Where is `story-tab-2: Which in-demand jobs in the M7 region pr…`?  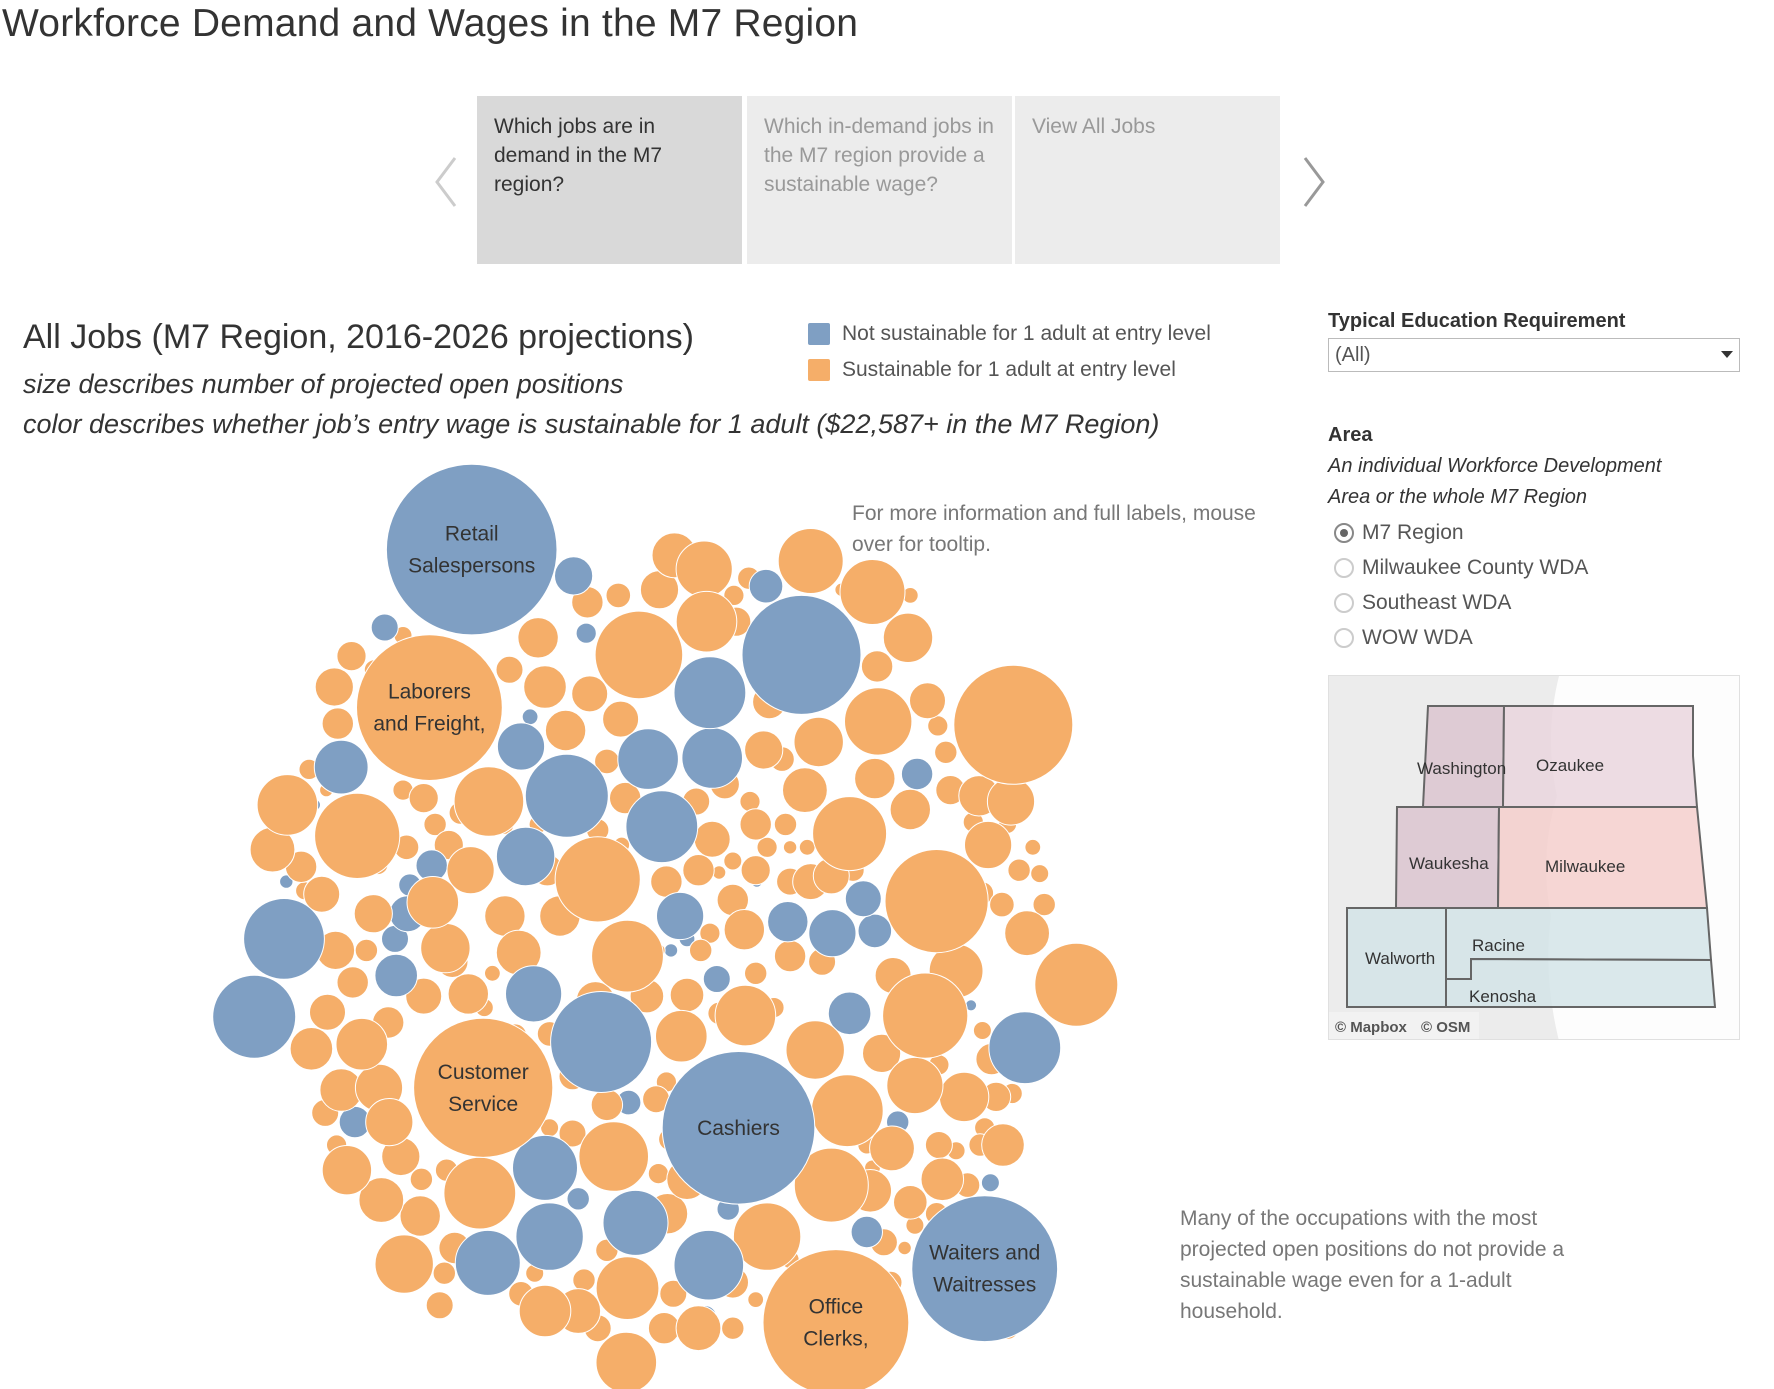 story-tab-2: Which in-demand jobs in the M7 region pr… is located at coordinates (879, 180).